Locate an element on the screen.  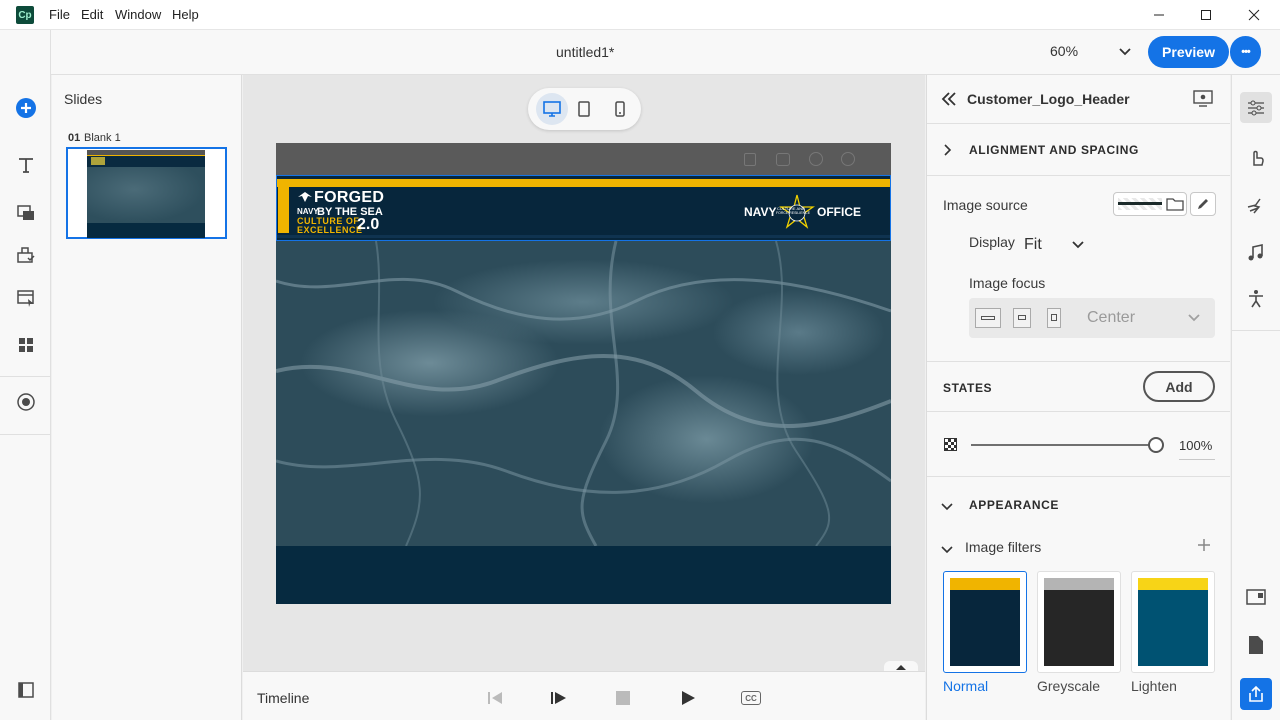
tablet-icon is located at coordinates (584, 111).